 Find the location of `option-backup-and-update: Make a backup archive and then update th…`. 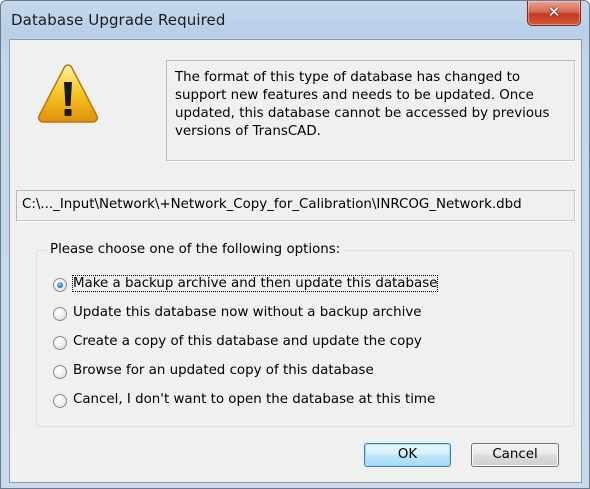

option-backup-and-update: Make a backup archive and then update th… is located at coordinates (263, 285).